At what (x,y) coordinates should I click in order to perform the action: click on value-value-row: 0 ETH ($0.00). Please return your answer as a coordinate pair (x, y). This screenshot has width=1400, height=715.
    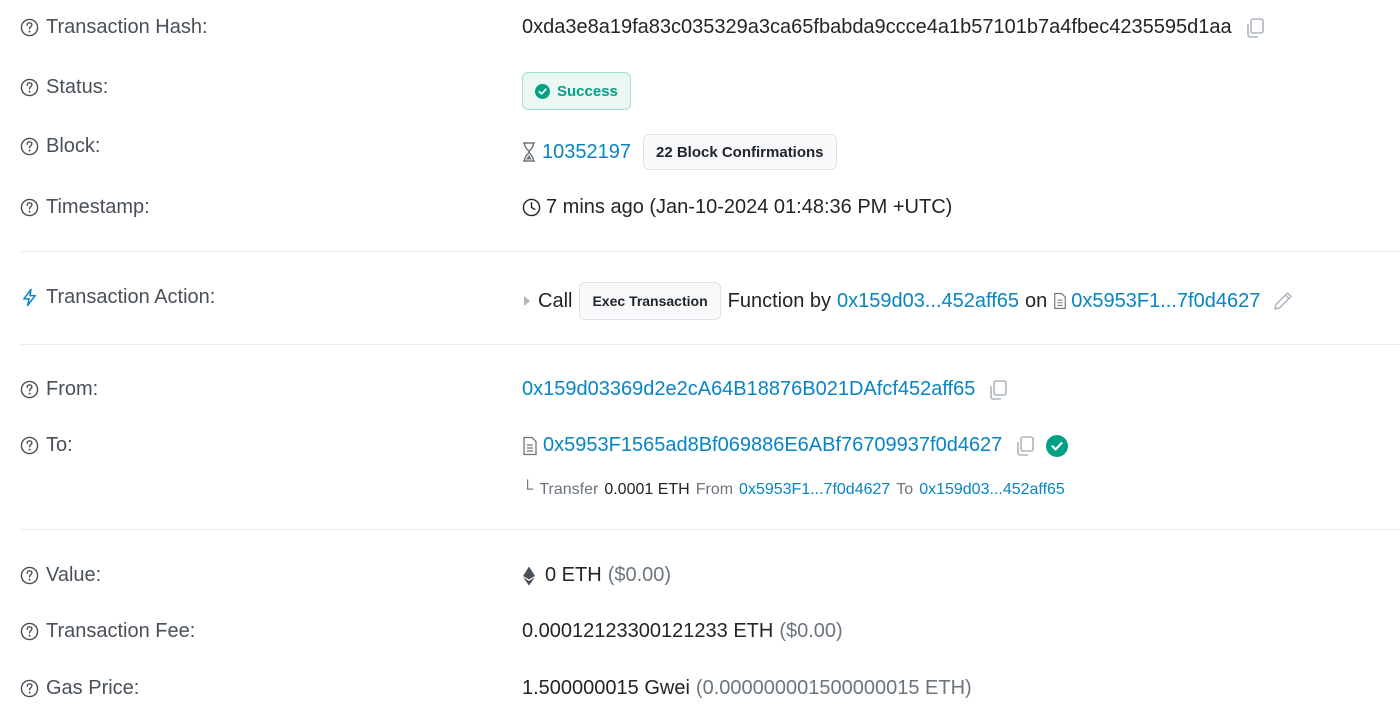
    Looking at the image, I should click on (596, 575).